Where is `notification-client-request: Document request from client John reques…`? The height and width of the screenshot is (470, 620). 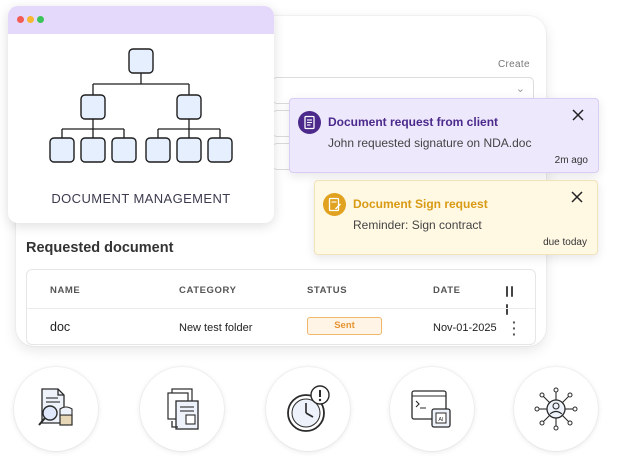
notification-client-request: Document request from client John reques… is located at coordinates (444, 135).